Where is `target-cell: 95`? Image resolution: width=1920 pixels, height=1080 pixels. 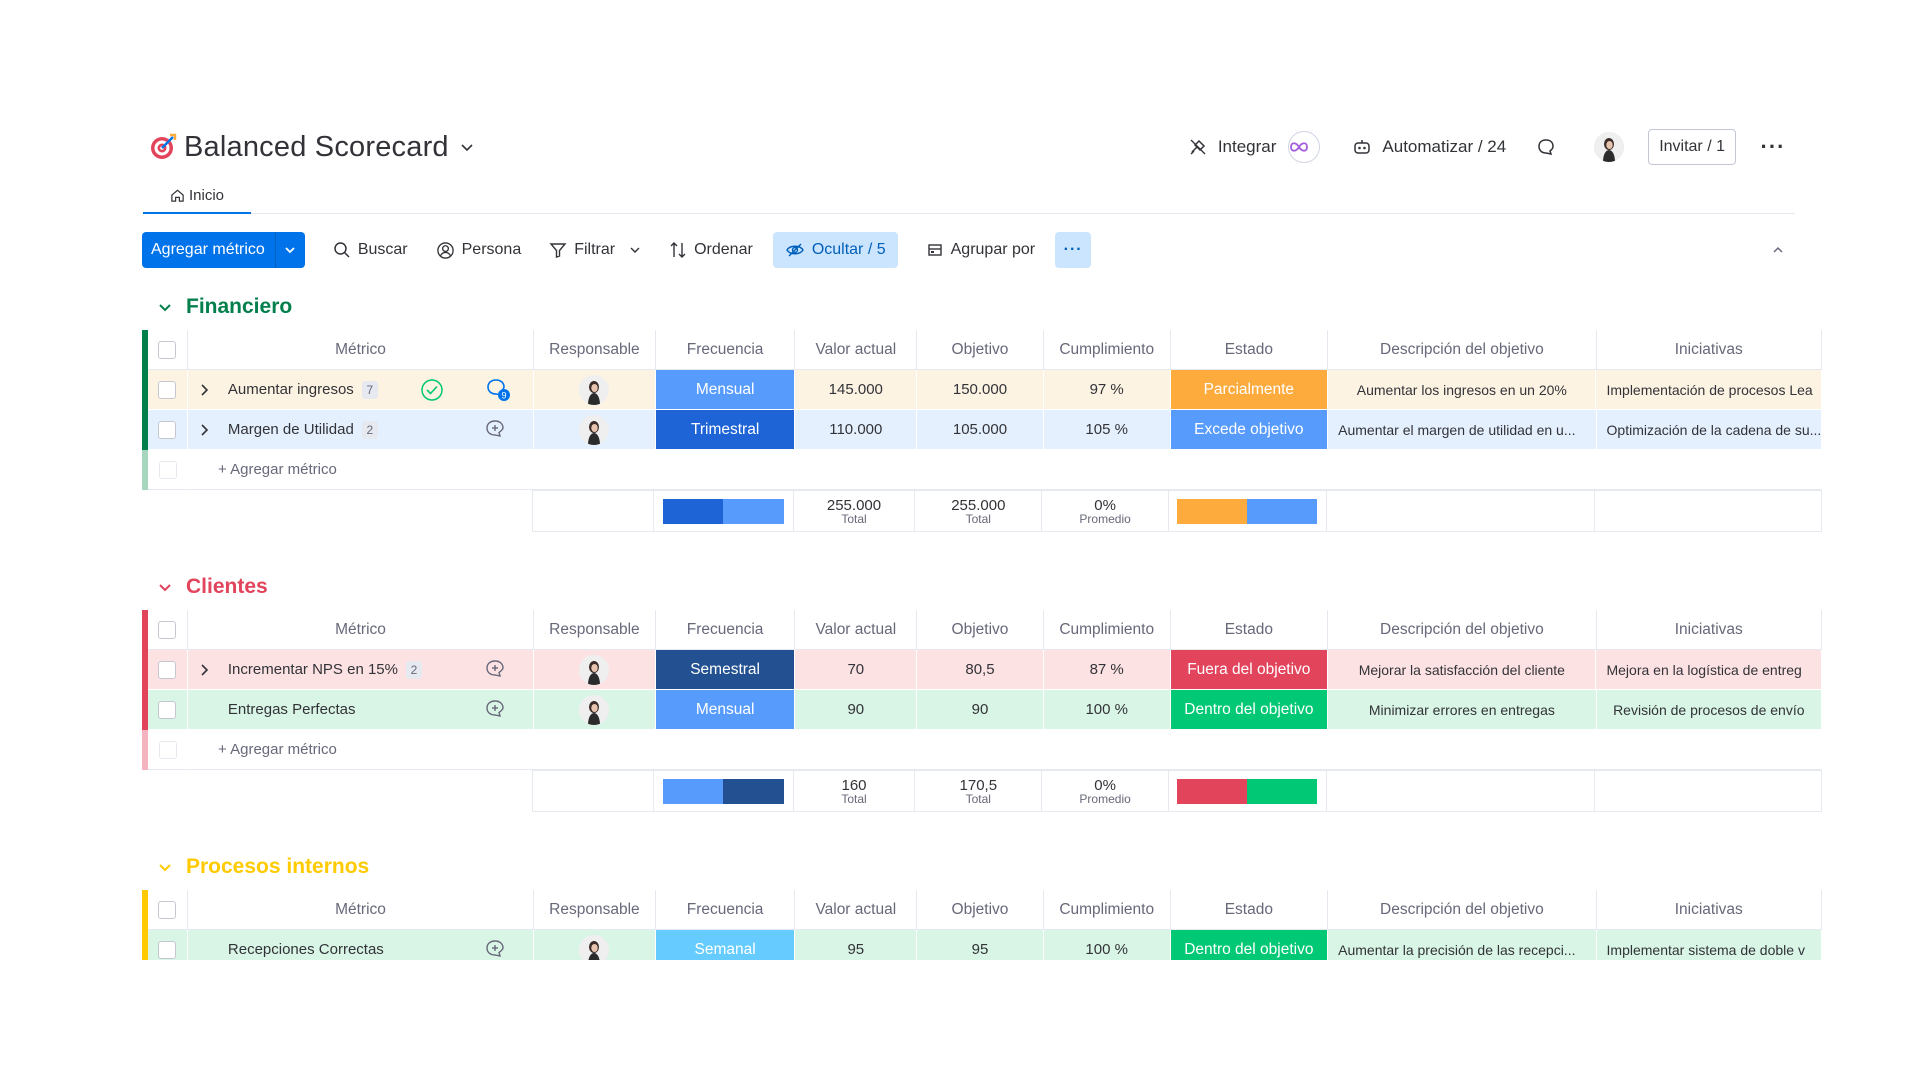
target-cell: 95 is located at coordinates (980, 945).